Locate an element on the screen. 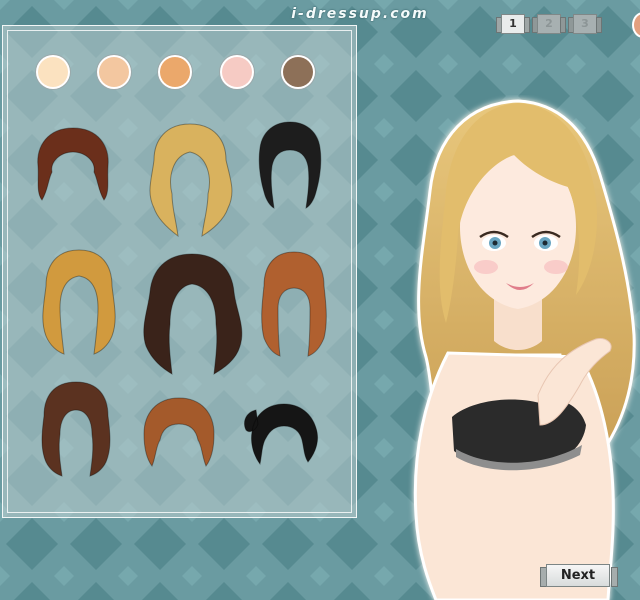  hair-option-short-auburn is located at coordinates (73, 164).